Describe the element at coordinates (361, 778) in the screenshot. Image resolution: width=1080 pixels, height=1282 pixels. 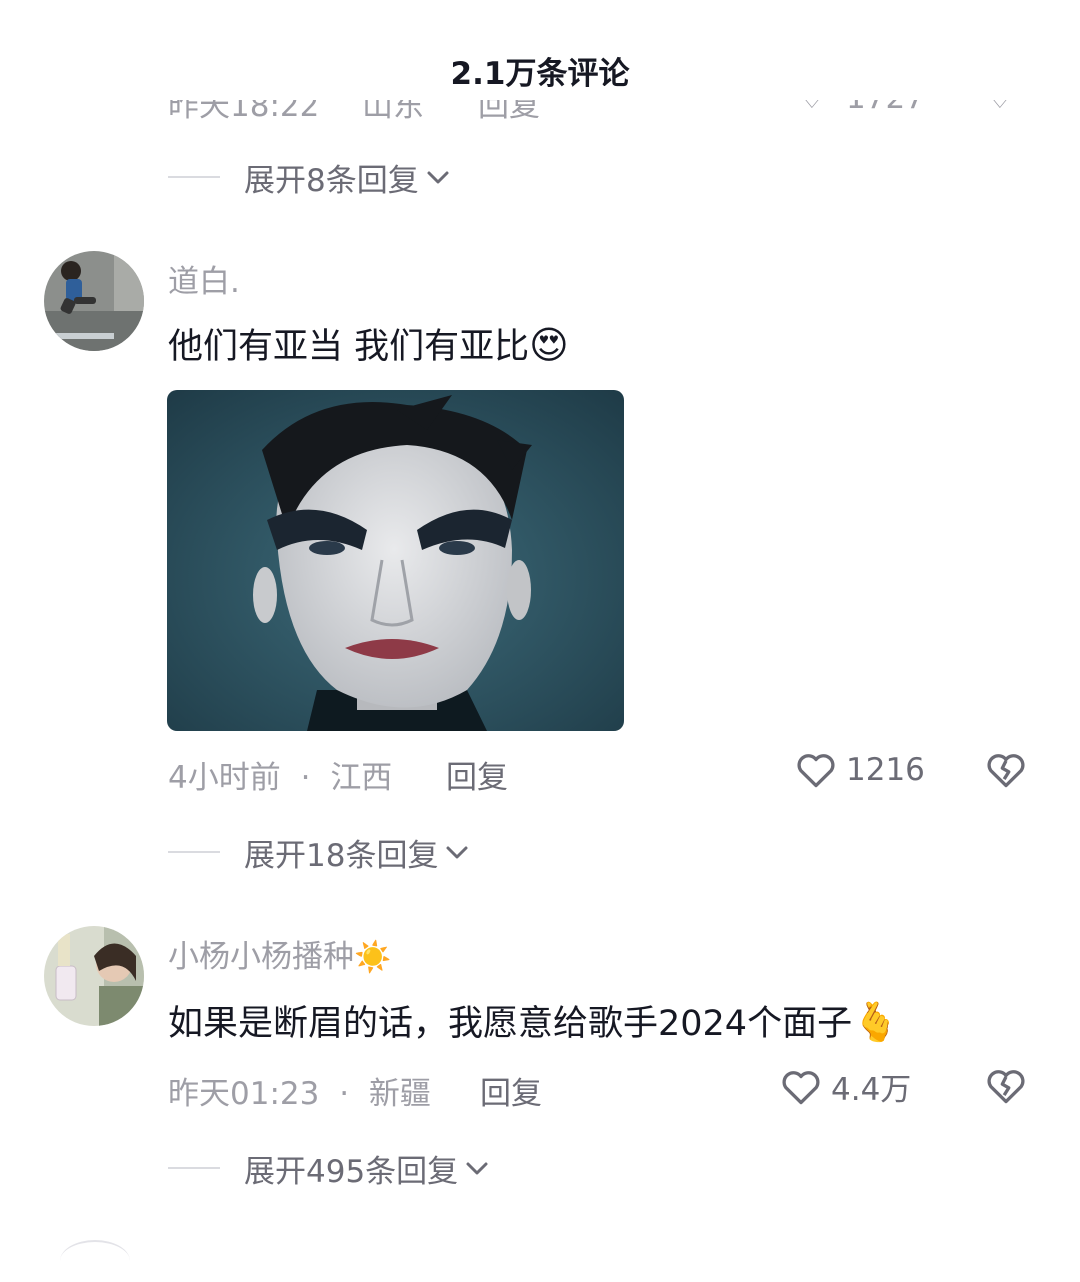
I see `comment-location: 江西` at that location.